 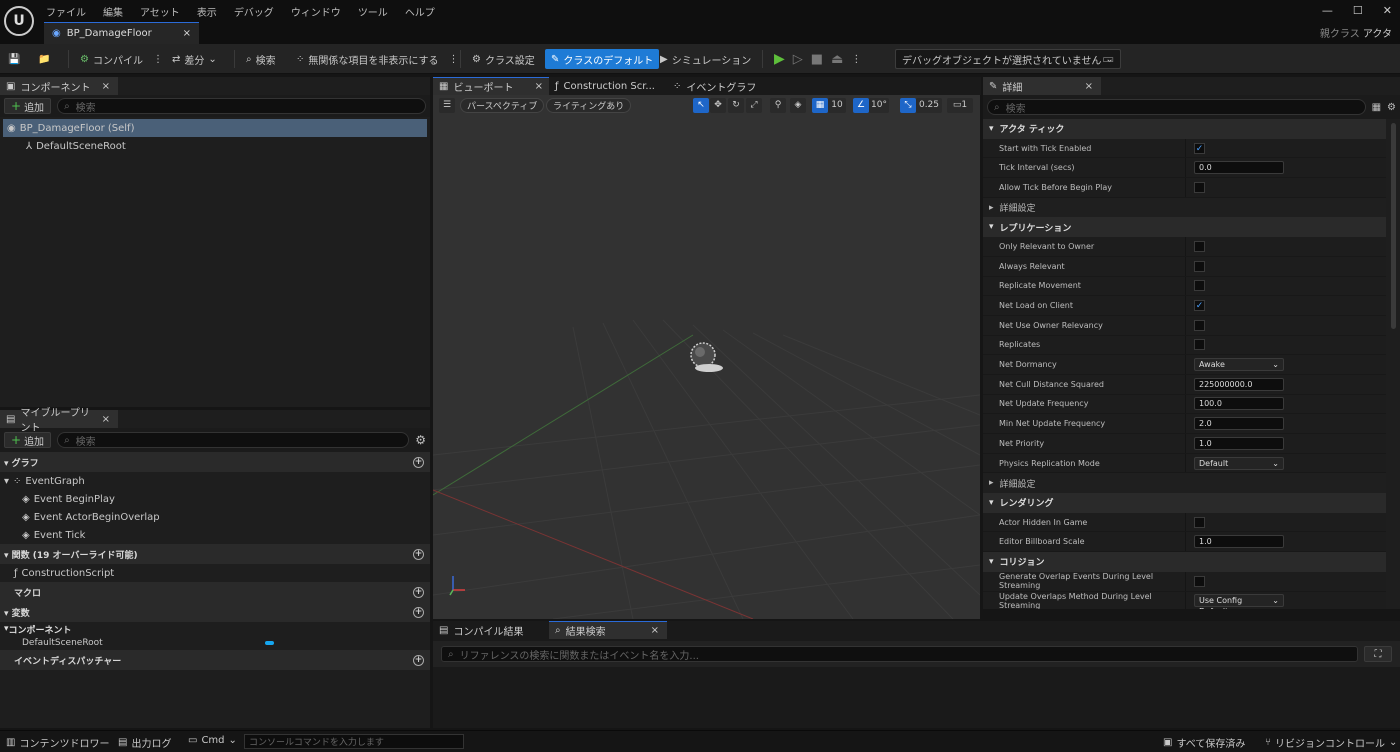 What do you see at coordinates (736, 105) in the screenshot?
I see `rotate-tool-icon: ↻` at bounding box center [736, 105].